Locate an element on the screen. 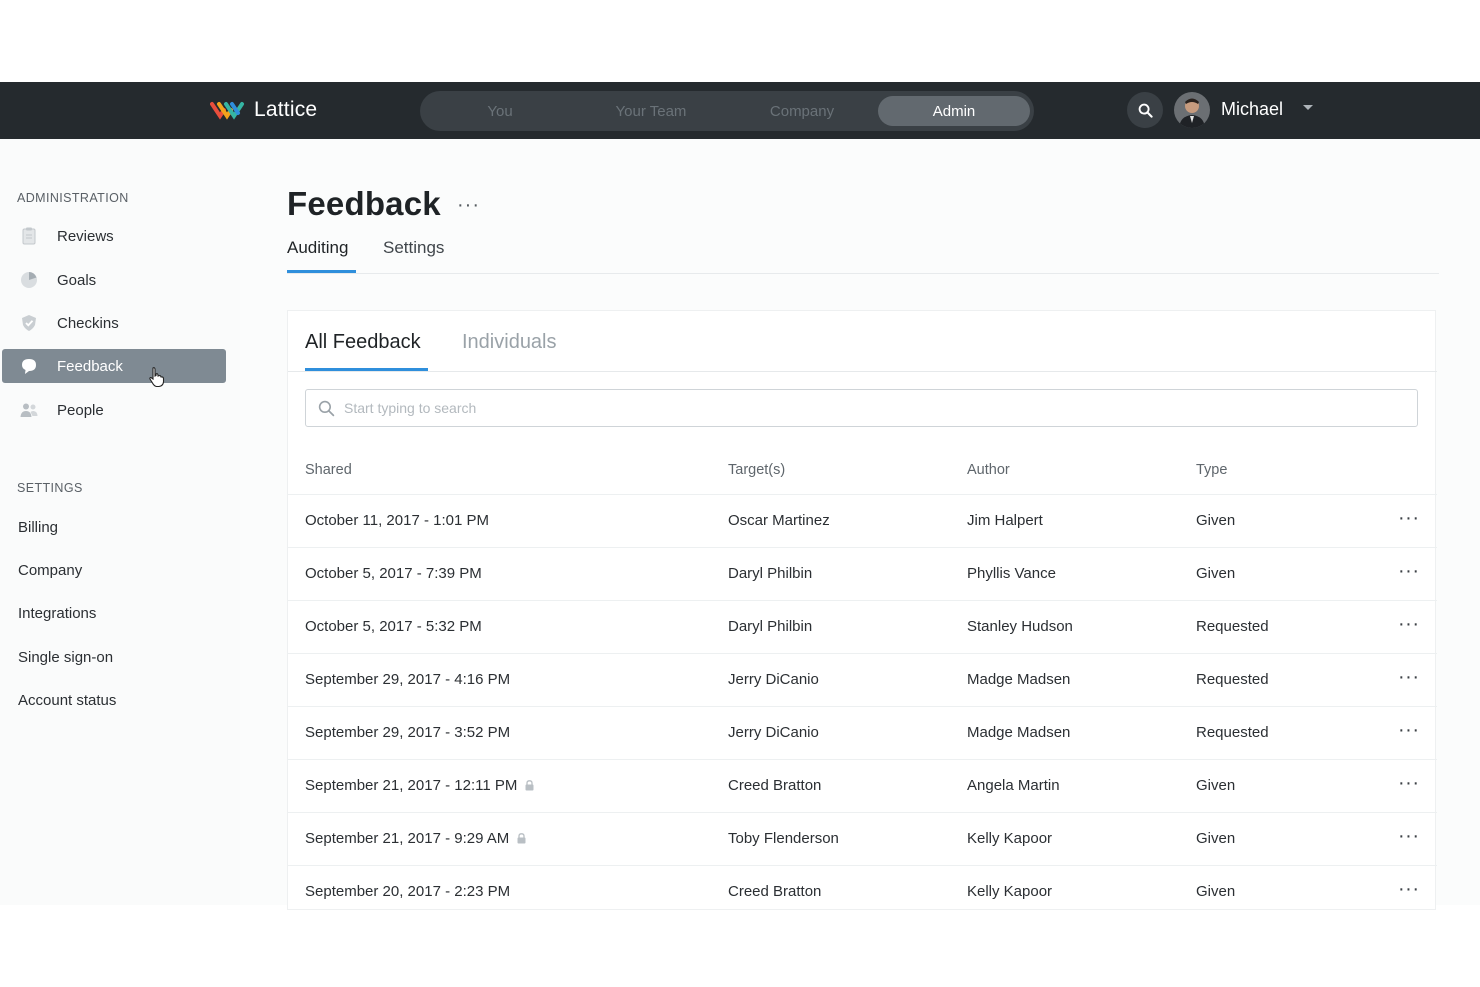  sidebar-item-label: Checkins is located at coordinates (88, 323).